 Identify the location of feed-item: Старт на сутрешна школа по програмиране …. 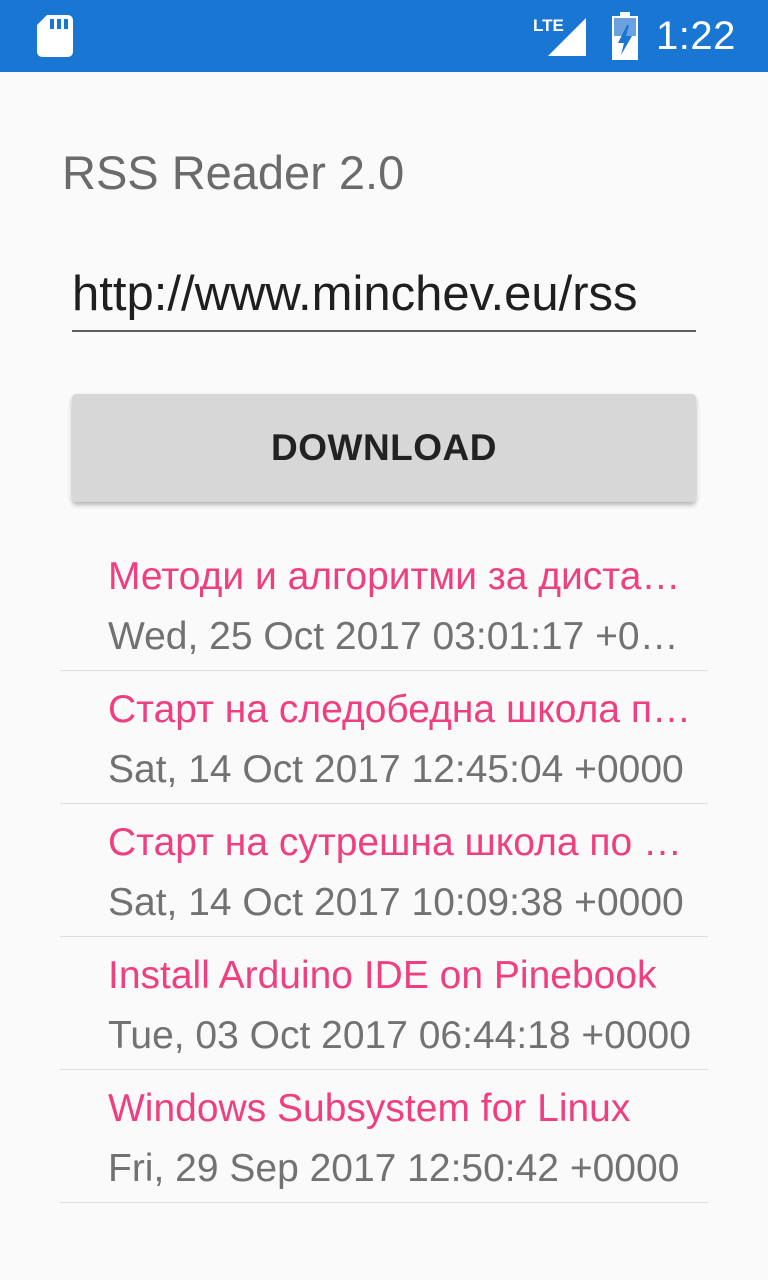
(384, 870).